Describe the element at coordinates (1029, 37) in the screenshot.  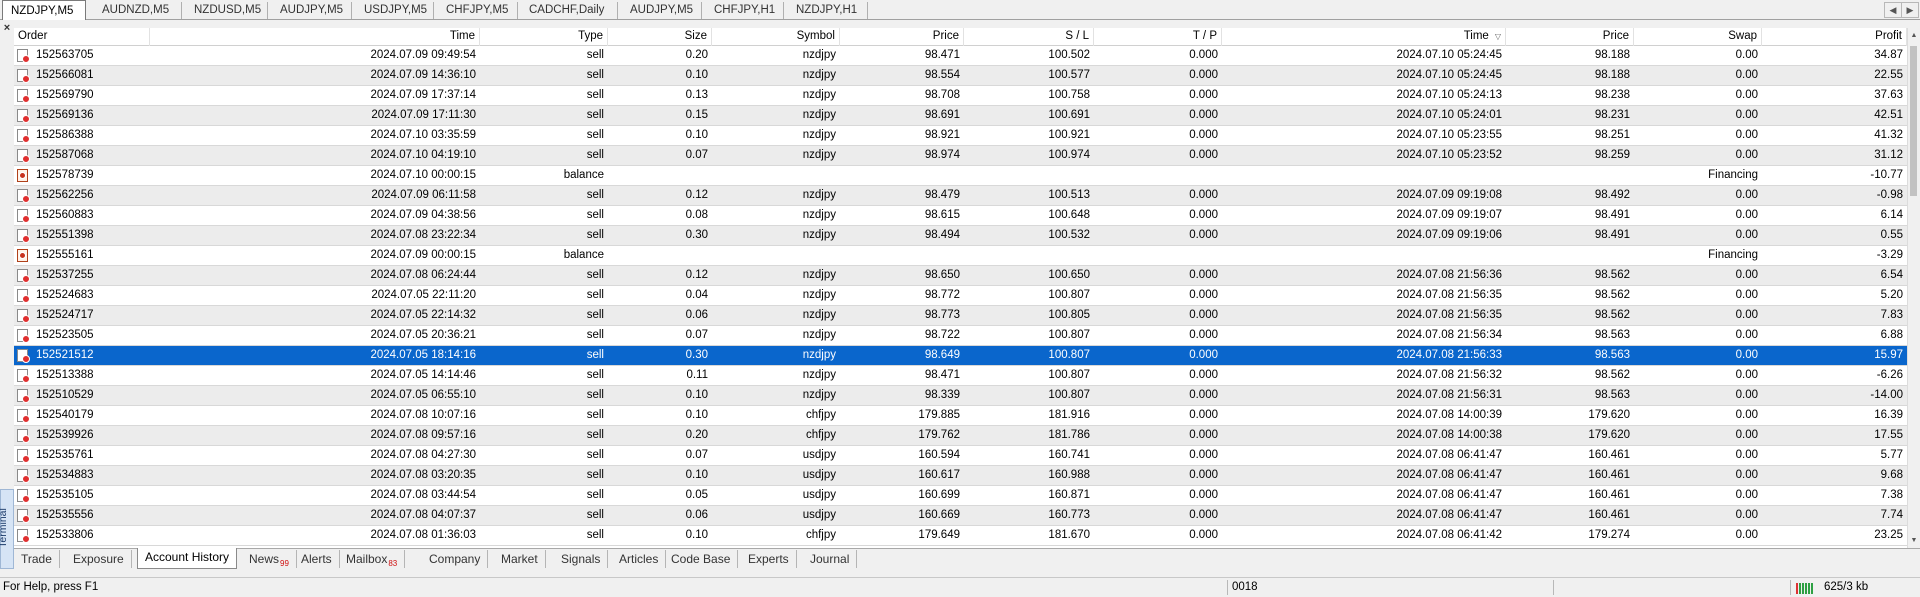
I see `col-sl-header: S / L` at that location.